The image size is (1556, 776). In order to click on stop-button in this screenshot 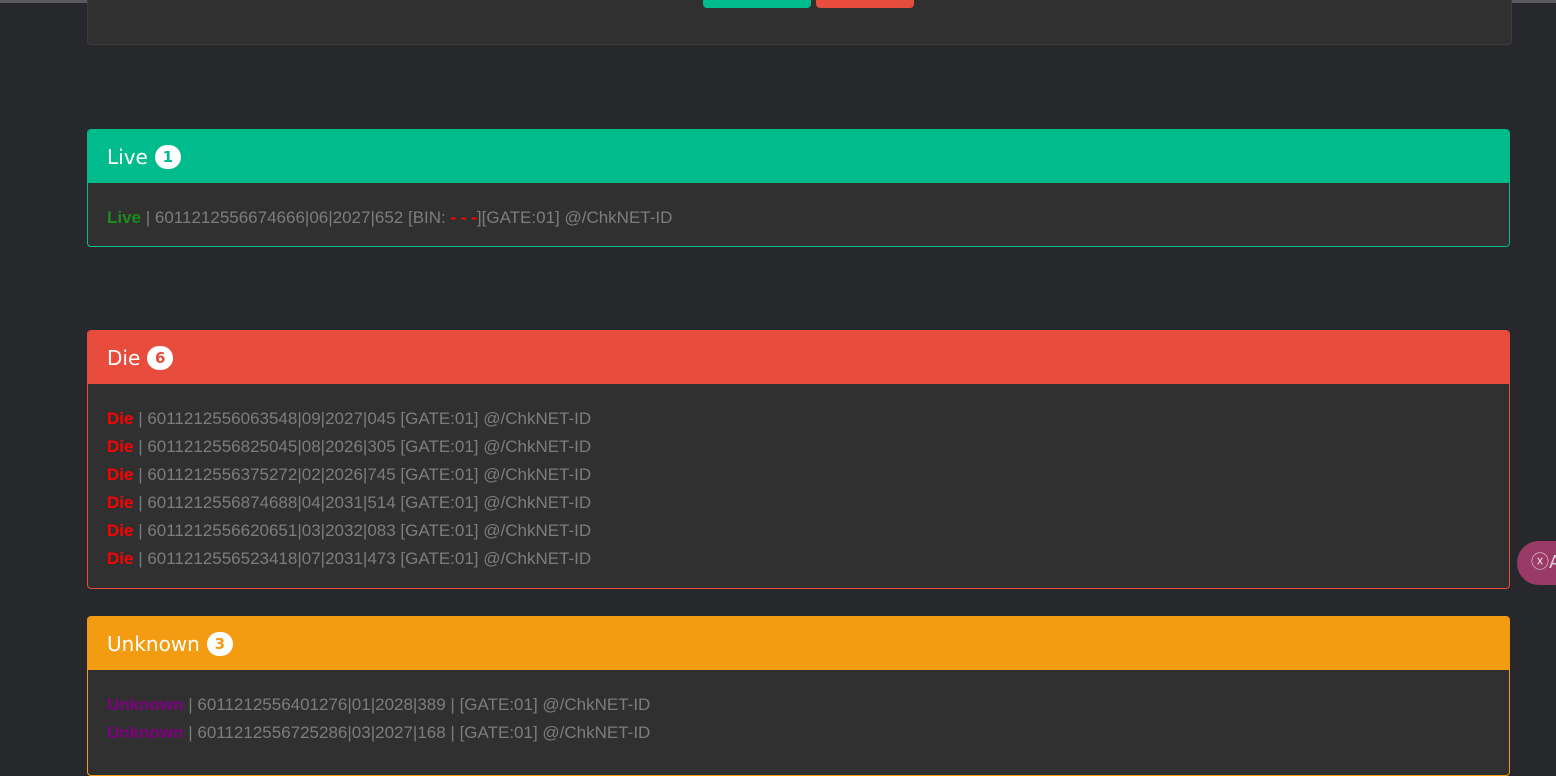, I will do `click(865, 4)`.